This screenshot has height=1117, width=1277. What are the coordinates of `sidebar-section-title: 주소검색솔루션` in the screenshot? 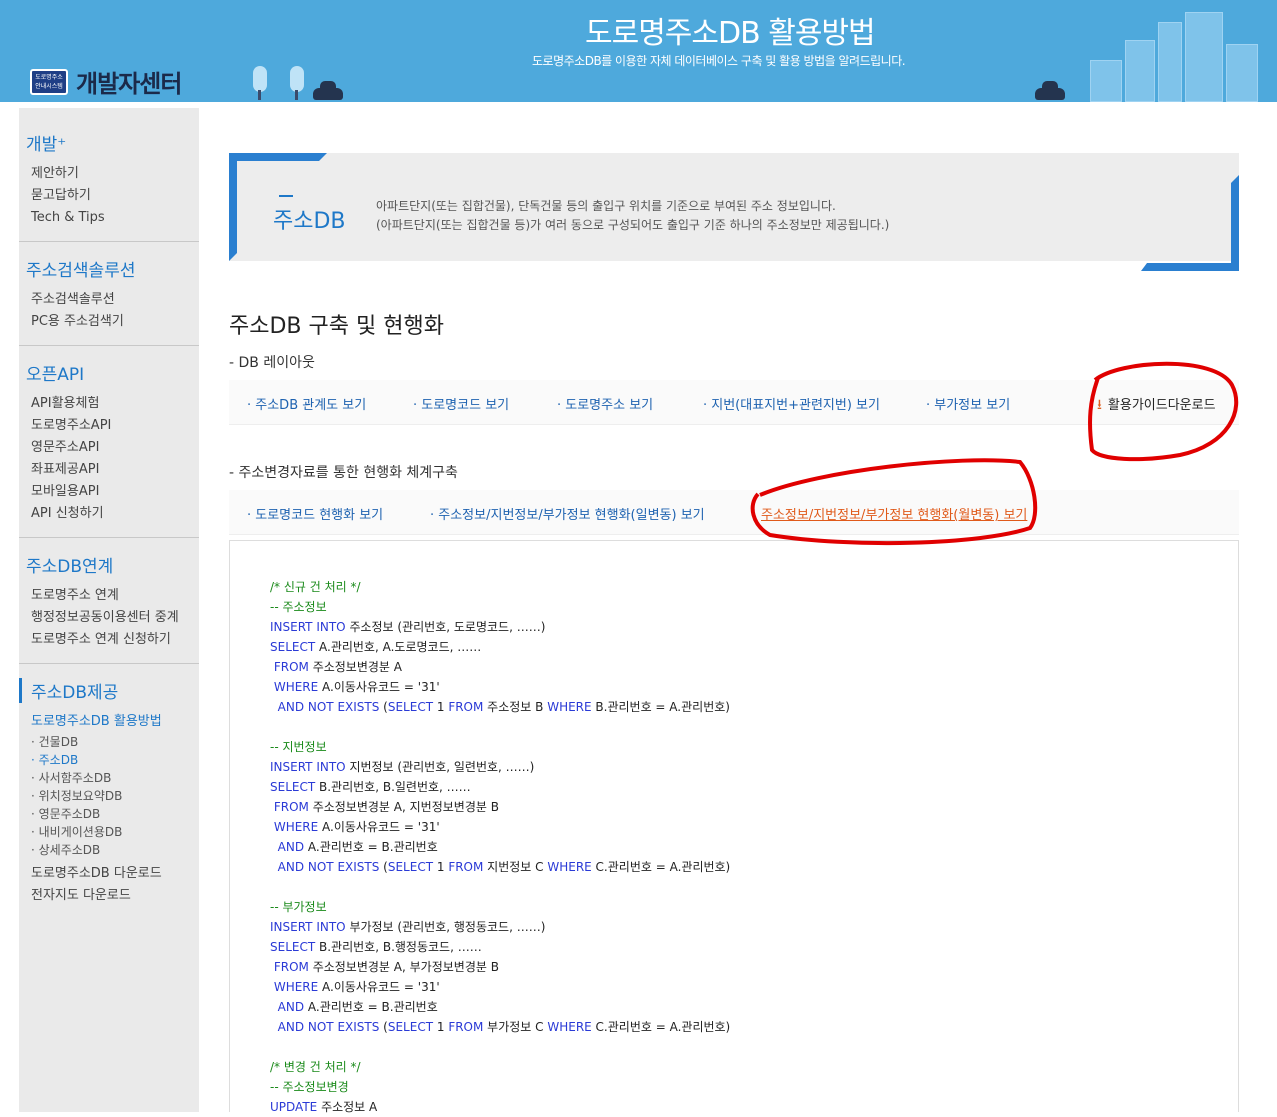 It's located at (109, 268).